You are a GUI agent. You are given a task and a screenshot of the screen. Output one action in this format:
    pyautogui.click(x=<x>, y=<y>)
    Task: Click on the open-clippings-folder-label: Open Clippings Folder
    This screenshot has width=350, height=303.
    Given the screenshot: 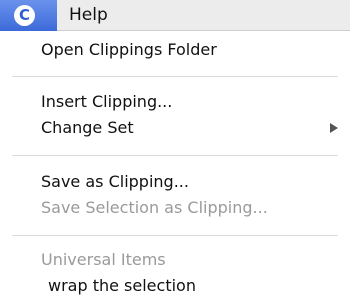 What is the action you would take?
    pyautogui.click(x=129, y=49)
    